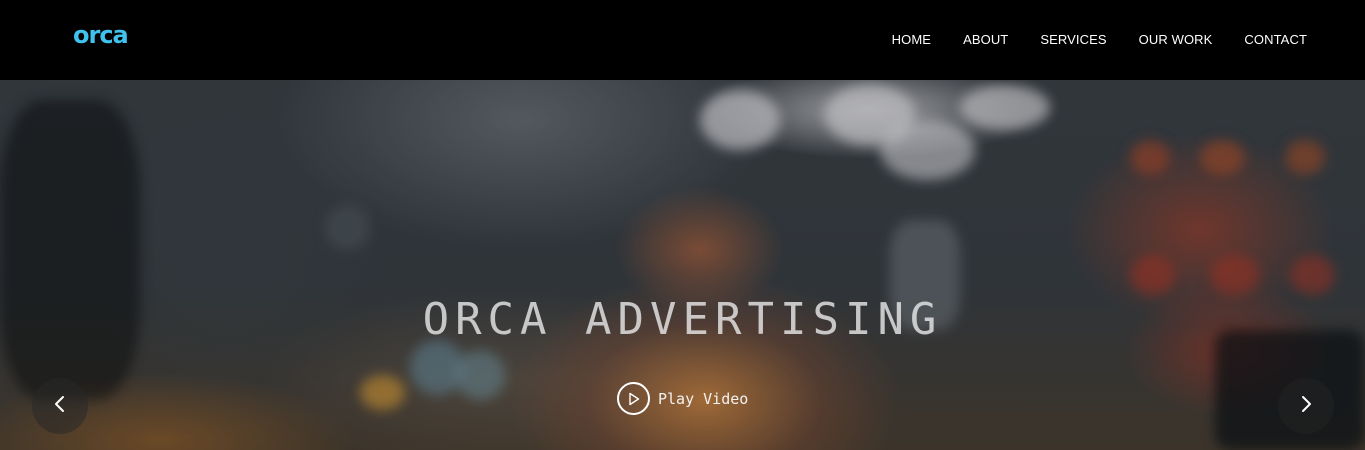 The width and height of the screenshot is (1365, 450). Describe the element at coordinates (911, 40) in the screenshot. I see `nav-item-home: HOME` at that location.